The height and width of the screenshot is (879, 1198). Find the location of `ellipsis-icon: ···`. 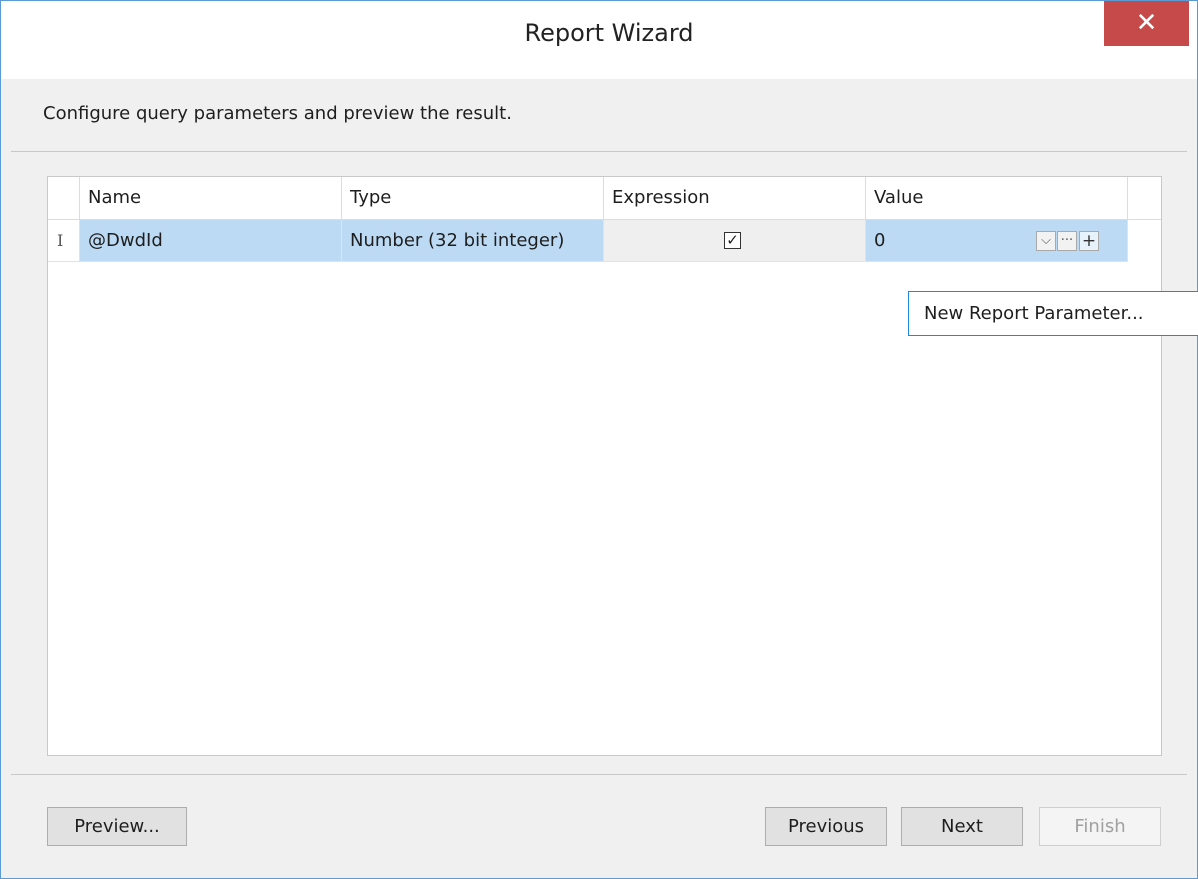

ellipsis-icon: ··· is located at coordinates (1067, 240).